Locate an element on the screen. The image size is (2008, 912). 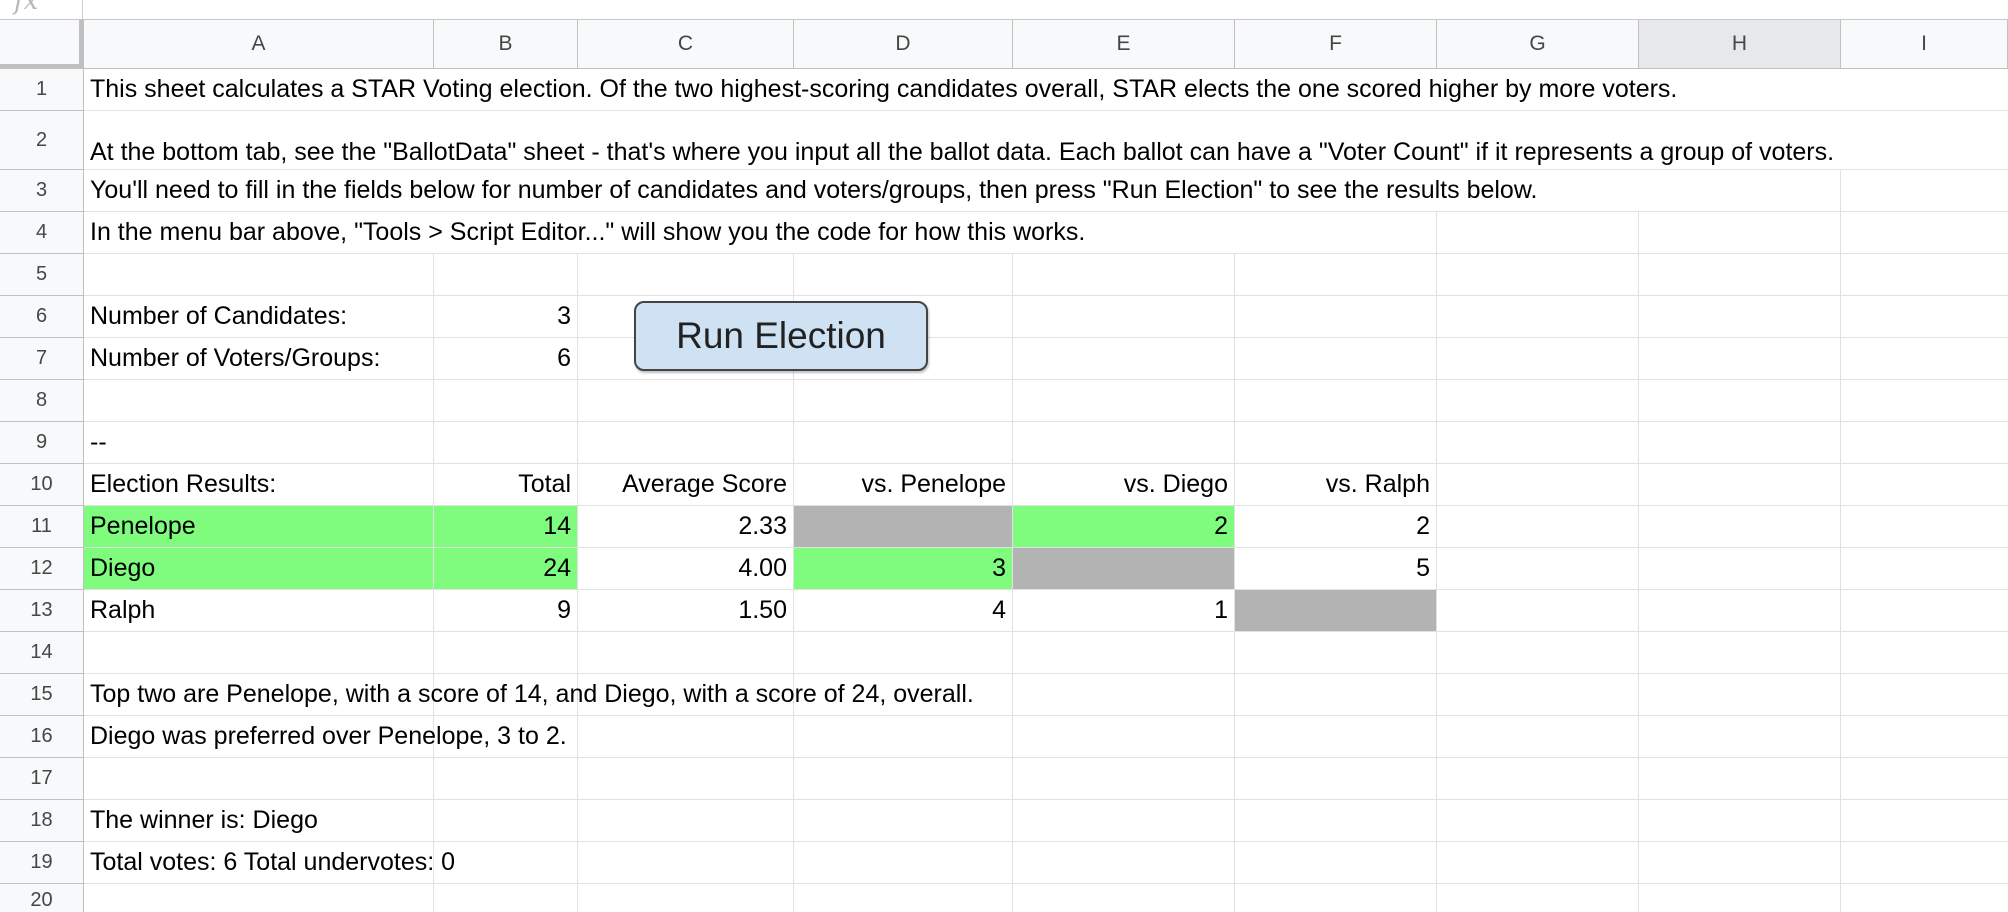
column-header-h: H is located at coordinates (1740, 44).